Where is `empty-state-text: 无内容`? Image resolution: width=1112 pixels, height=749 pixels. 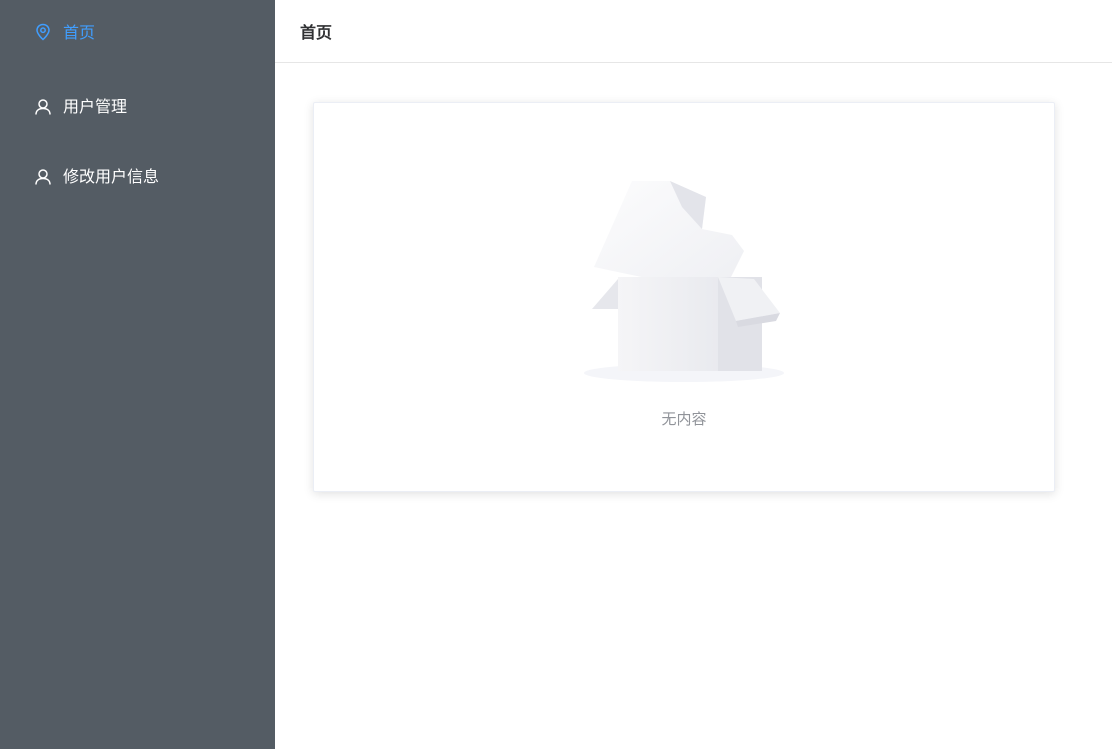 empty-state-text: 无内容 is located at coordinates (684, 419).